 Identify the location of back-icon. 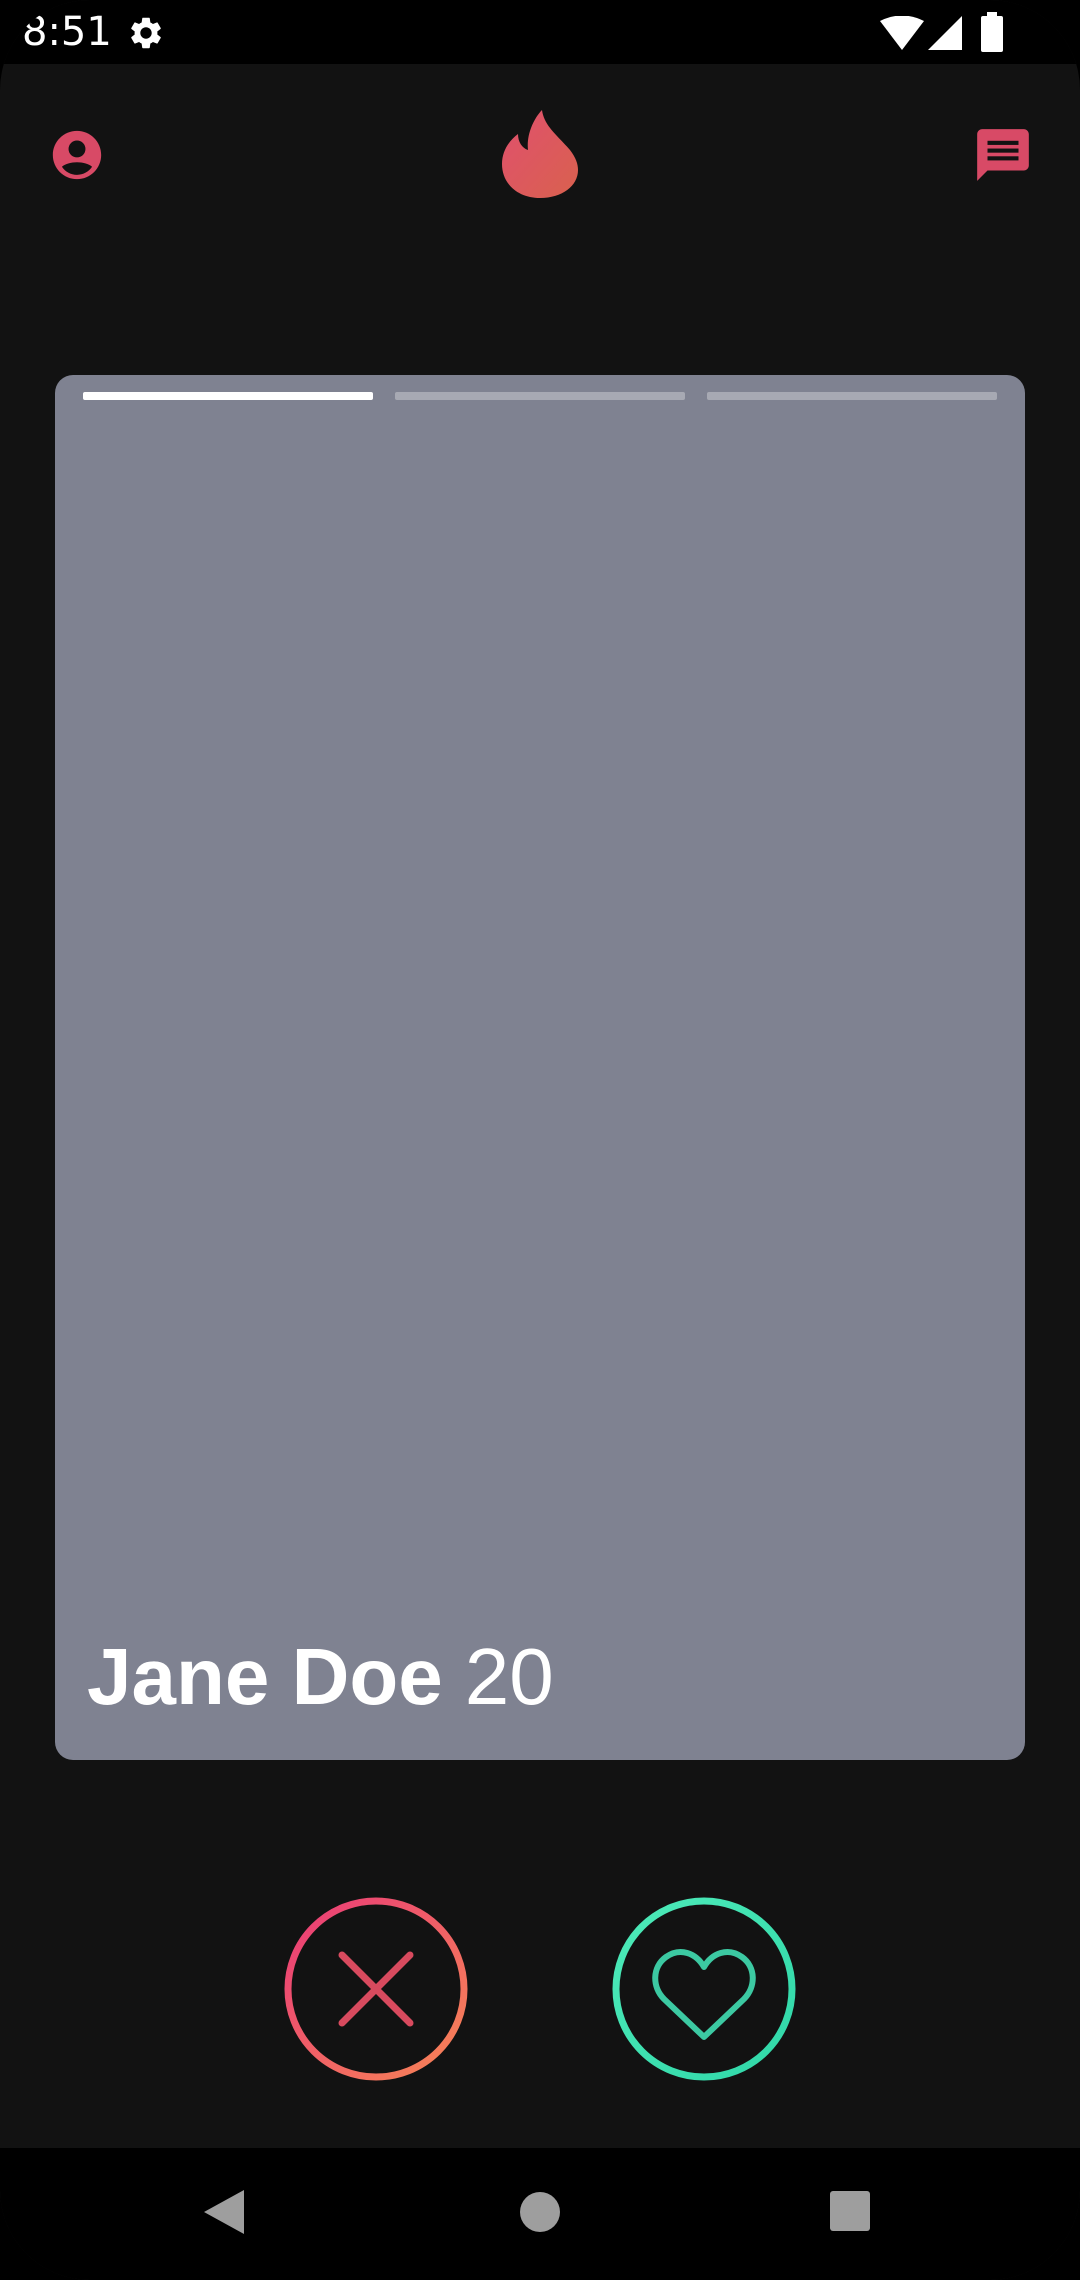
(224, 2212).